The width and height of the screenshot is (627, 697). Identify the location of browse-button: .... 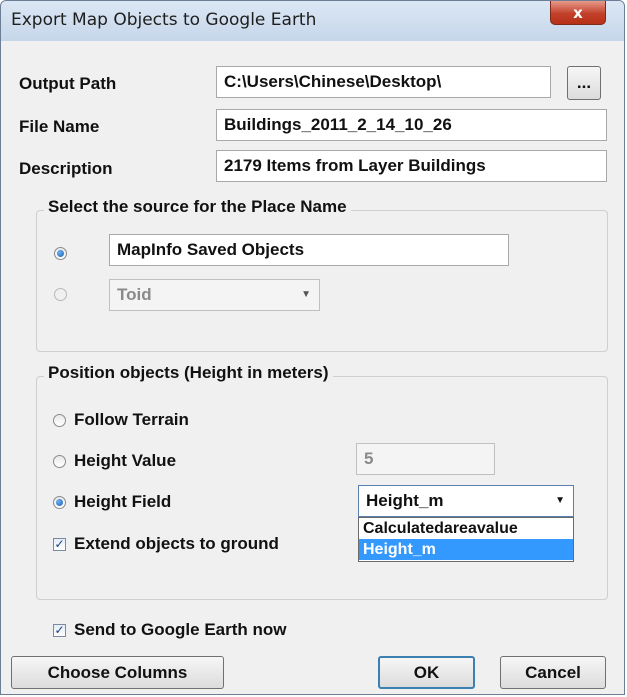
(584, 83).